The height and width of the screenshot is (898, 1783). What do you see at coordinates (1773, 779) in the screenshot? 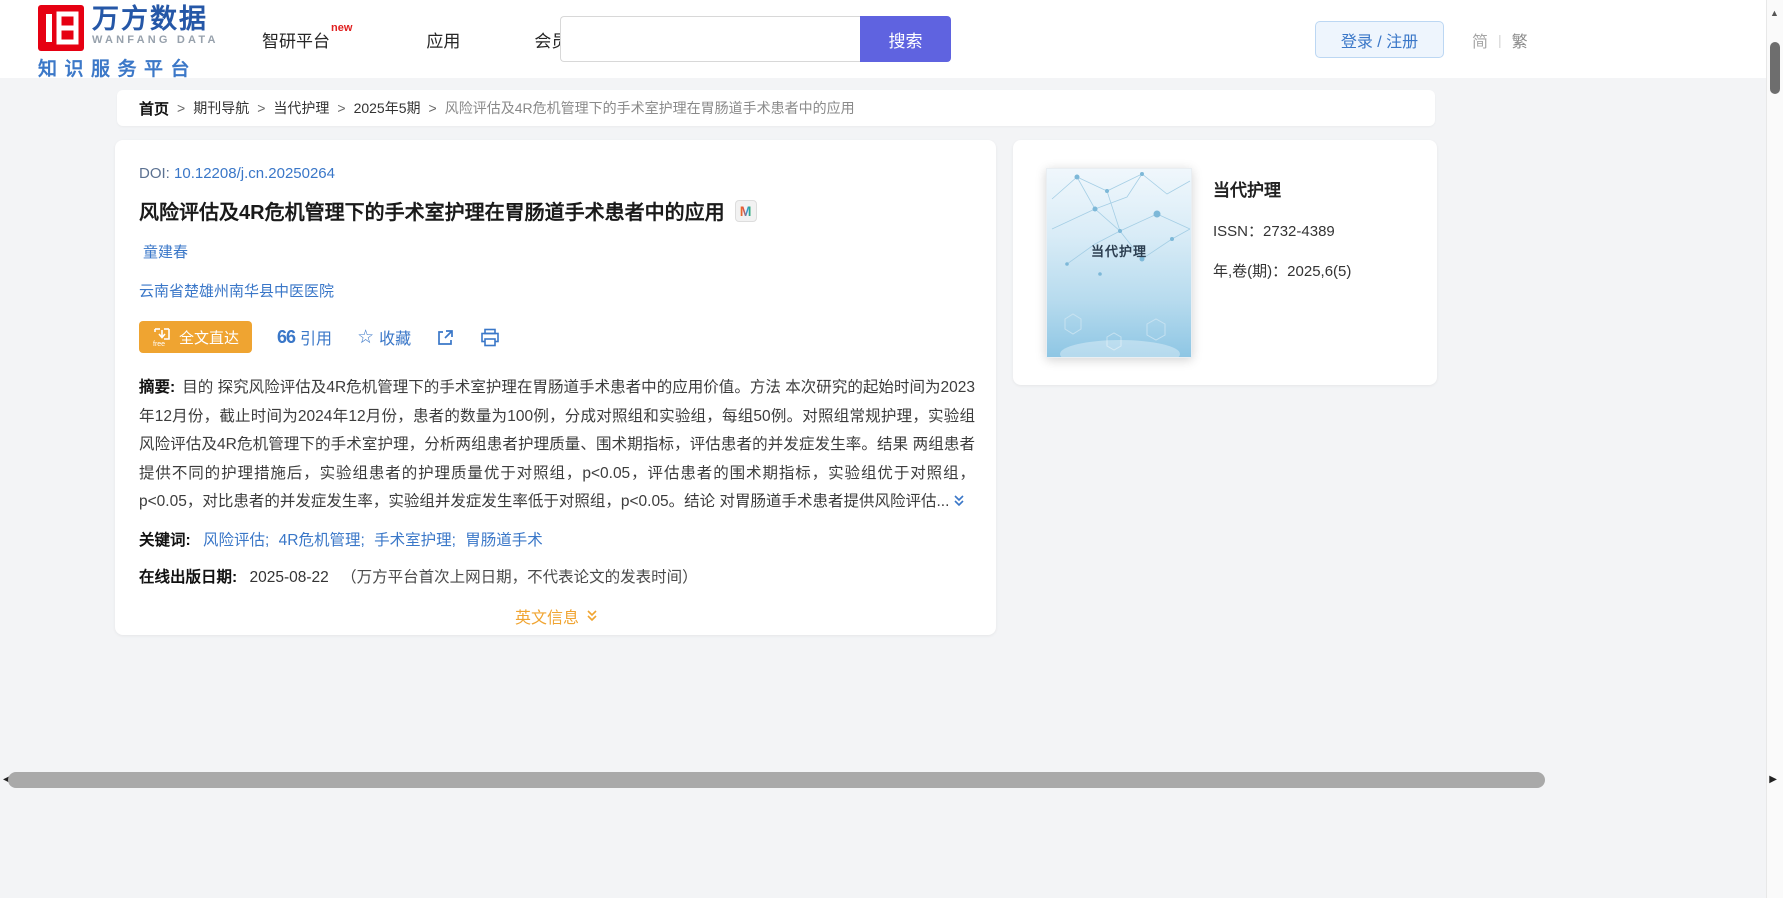
I see `scroll-right-arrow: ▶` at bounding box center [1773, 779].